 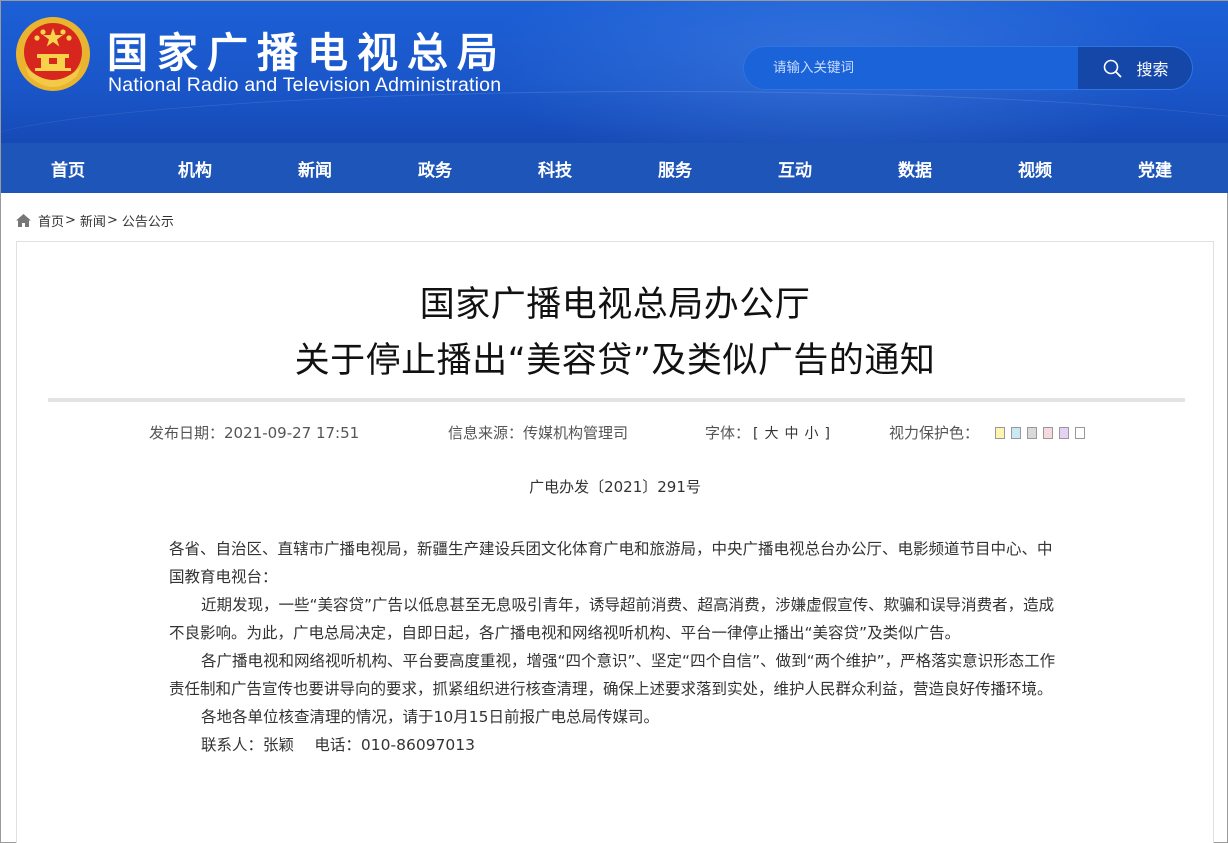 What do you see at coordinates (615, 487) in the screenshot?
I see `document-number: 广电办发〔2021〕291号` at bounding box center [615, 487].